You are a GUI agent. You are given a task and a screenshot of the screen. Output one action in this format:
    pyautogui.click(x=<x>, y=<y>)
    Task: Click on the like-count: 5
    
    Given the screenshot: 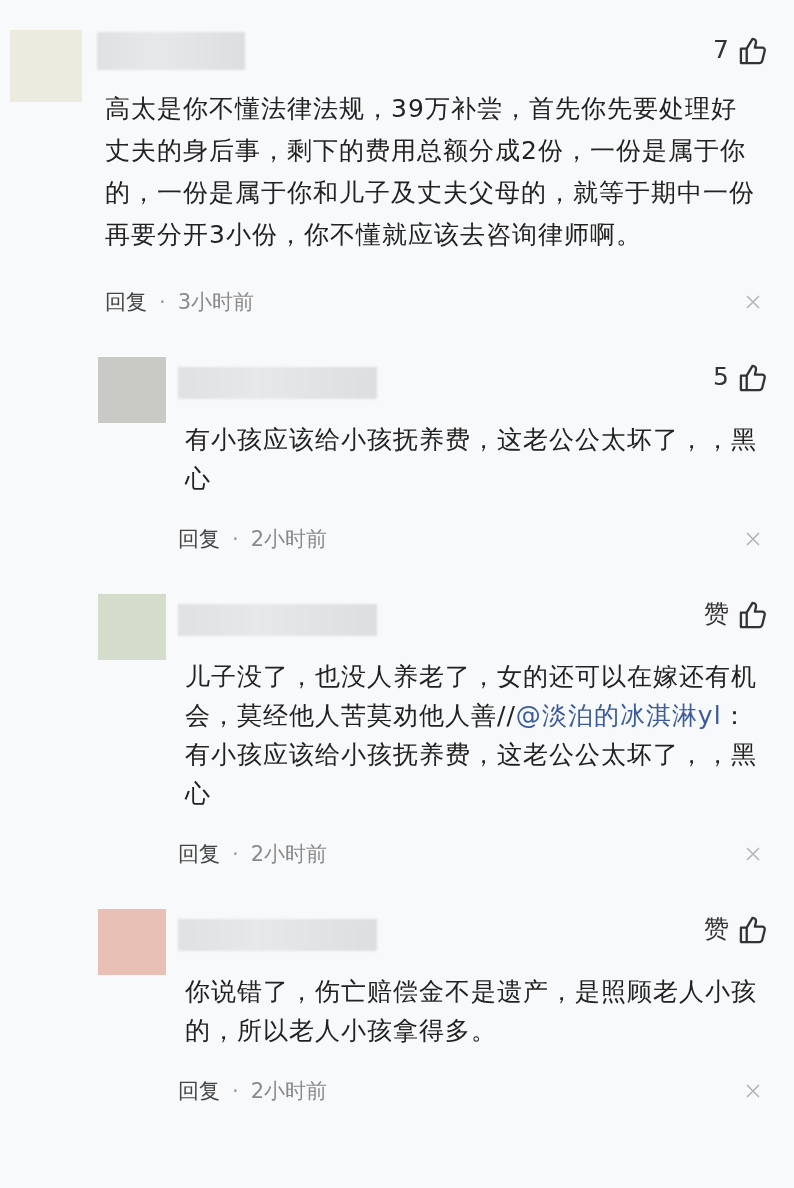 What is the action you would take?
    pyautogui.click(x=721, y=377)
    